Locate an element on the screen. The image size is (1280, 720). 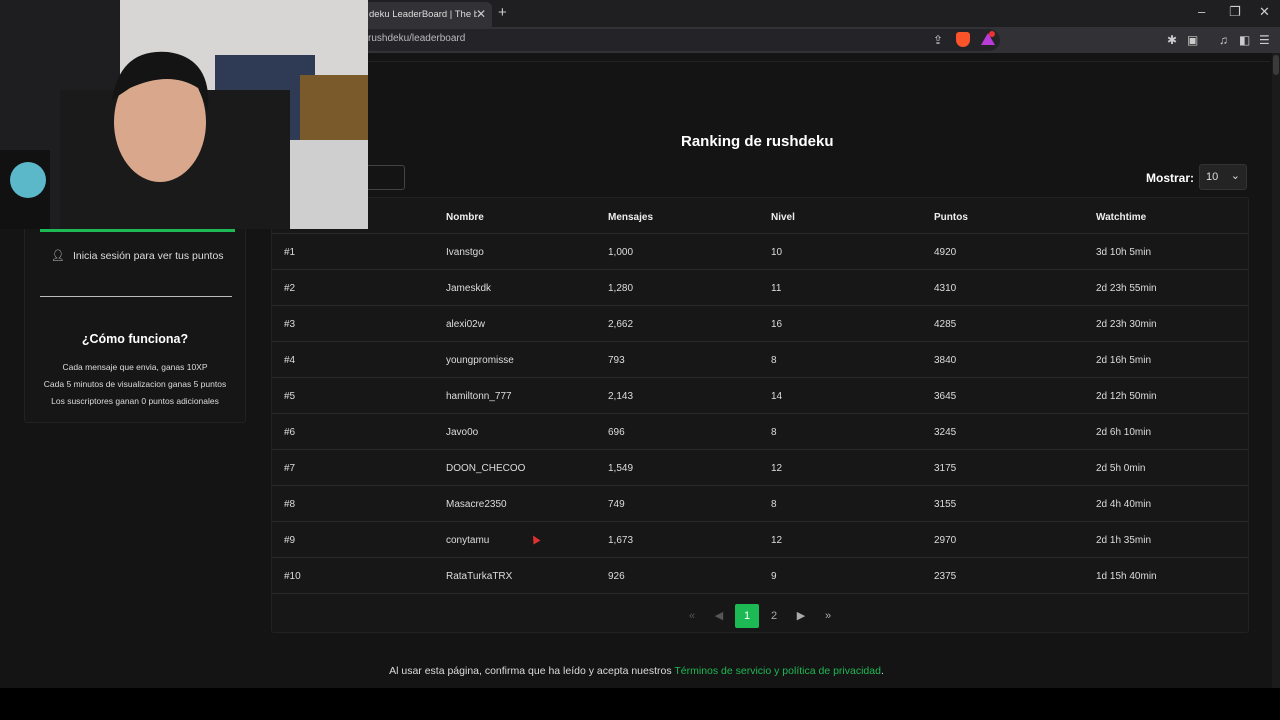
minimize-icon: – is located at coordinates (1201, 11).